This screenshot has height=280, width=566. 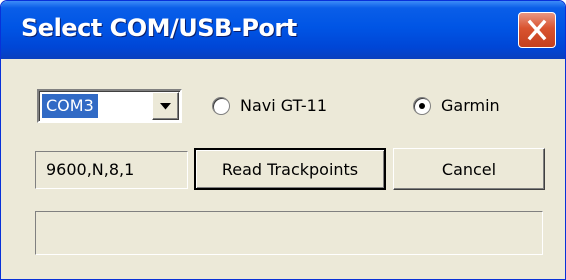 What do you see at coordinates (290, 169) in the screenshot?
I see `read-trackpoints-button: Read Trackpoints` at bounding box center [290, 169].